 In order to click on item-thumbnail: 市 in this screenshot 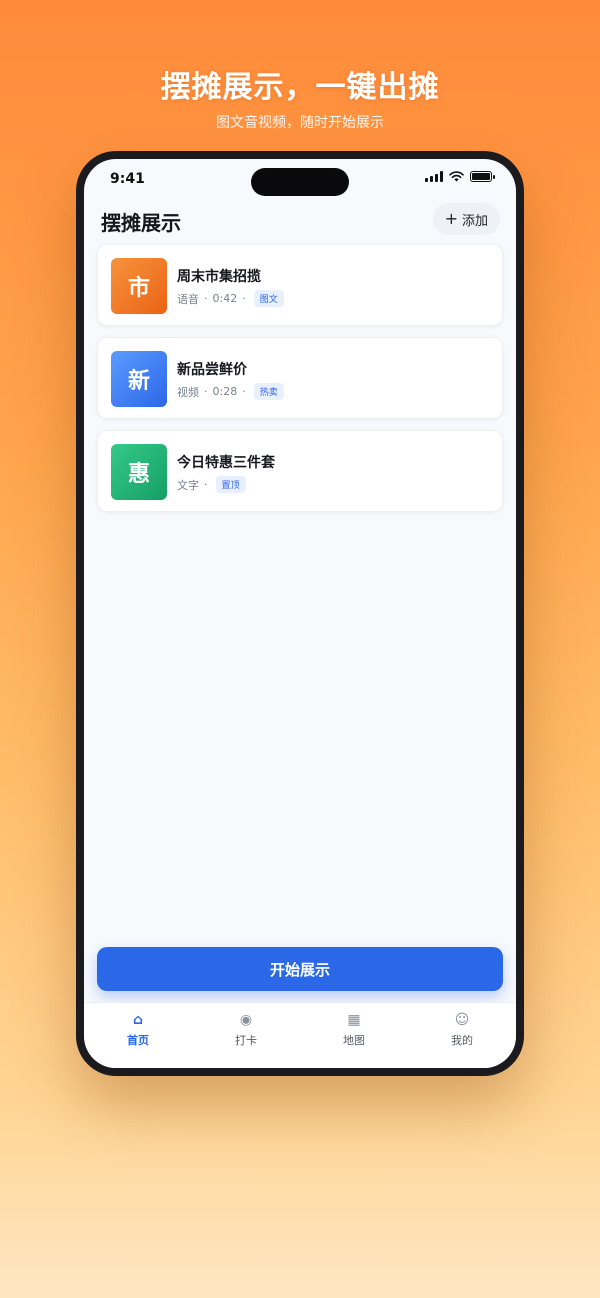, I will do `click(139, 286)`.